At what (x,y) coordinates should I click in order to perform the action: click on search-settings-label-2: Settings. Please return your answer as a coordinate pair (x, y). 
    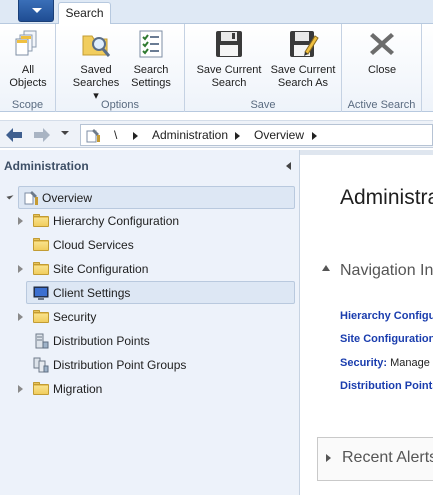
    Looking at the image, I should click on (151, 83).